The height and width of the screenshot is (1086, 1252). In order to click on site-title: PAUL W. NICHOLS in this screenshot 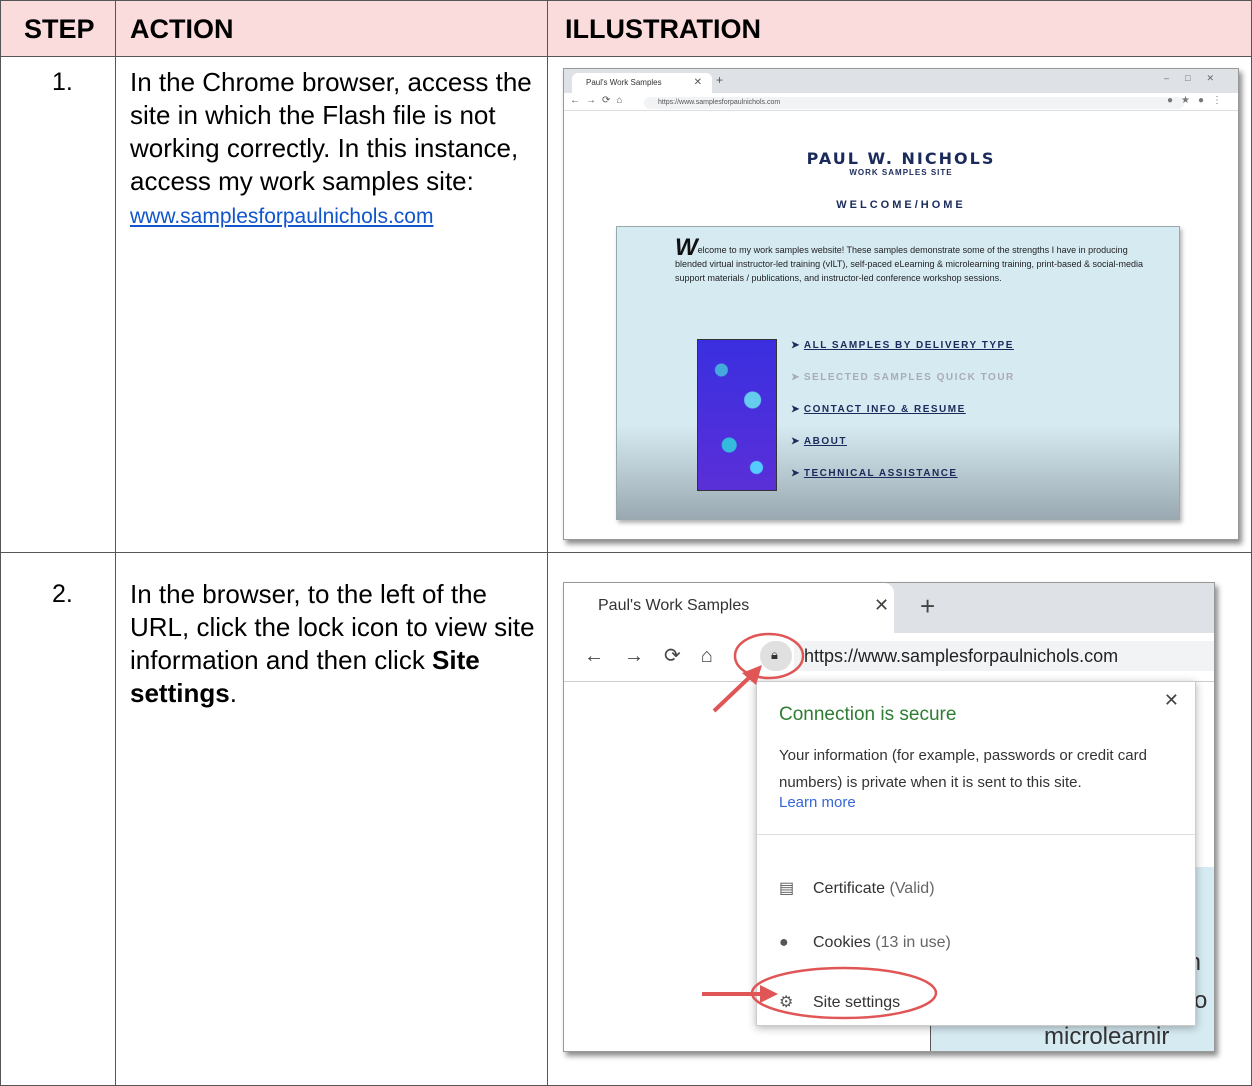, I will do `click(901, 158)`.